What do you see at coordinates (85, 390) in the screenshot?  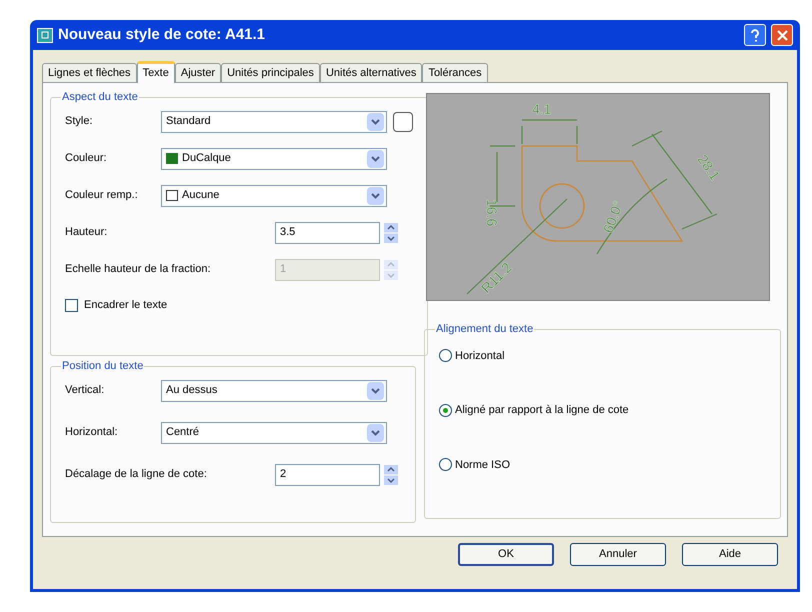 I see `field-label: Vertical:` at bounding box center [85, 390].